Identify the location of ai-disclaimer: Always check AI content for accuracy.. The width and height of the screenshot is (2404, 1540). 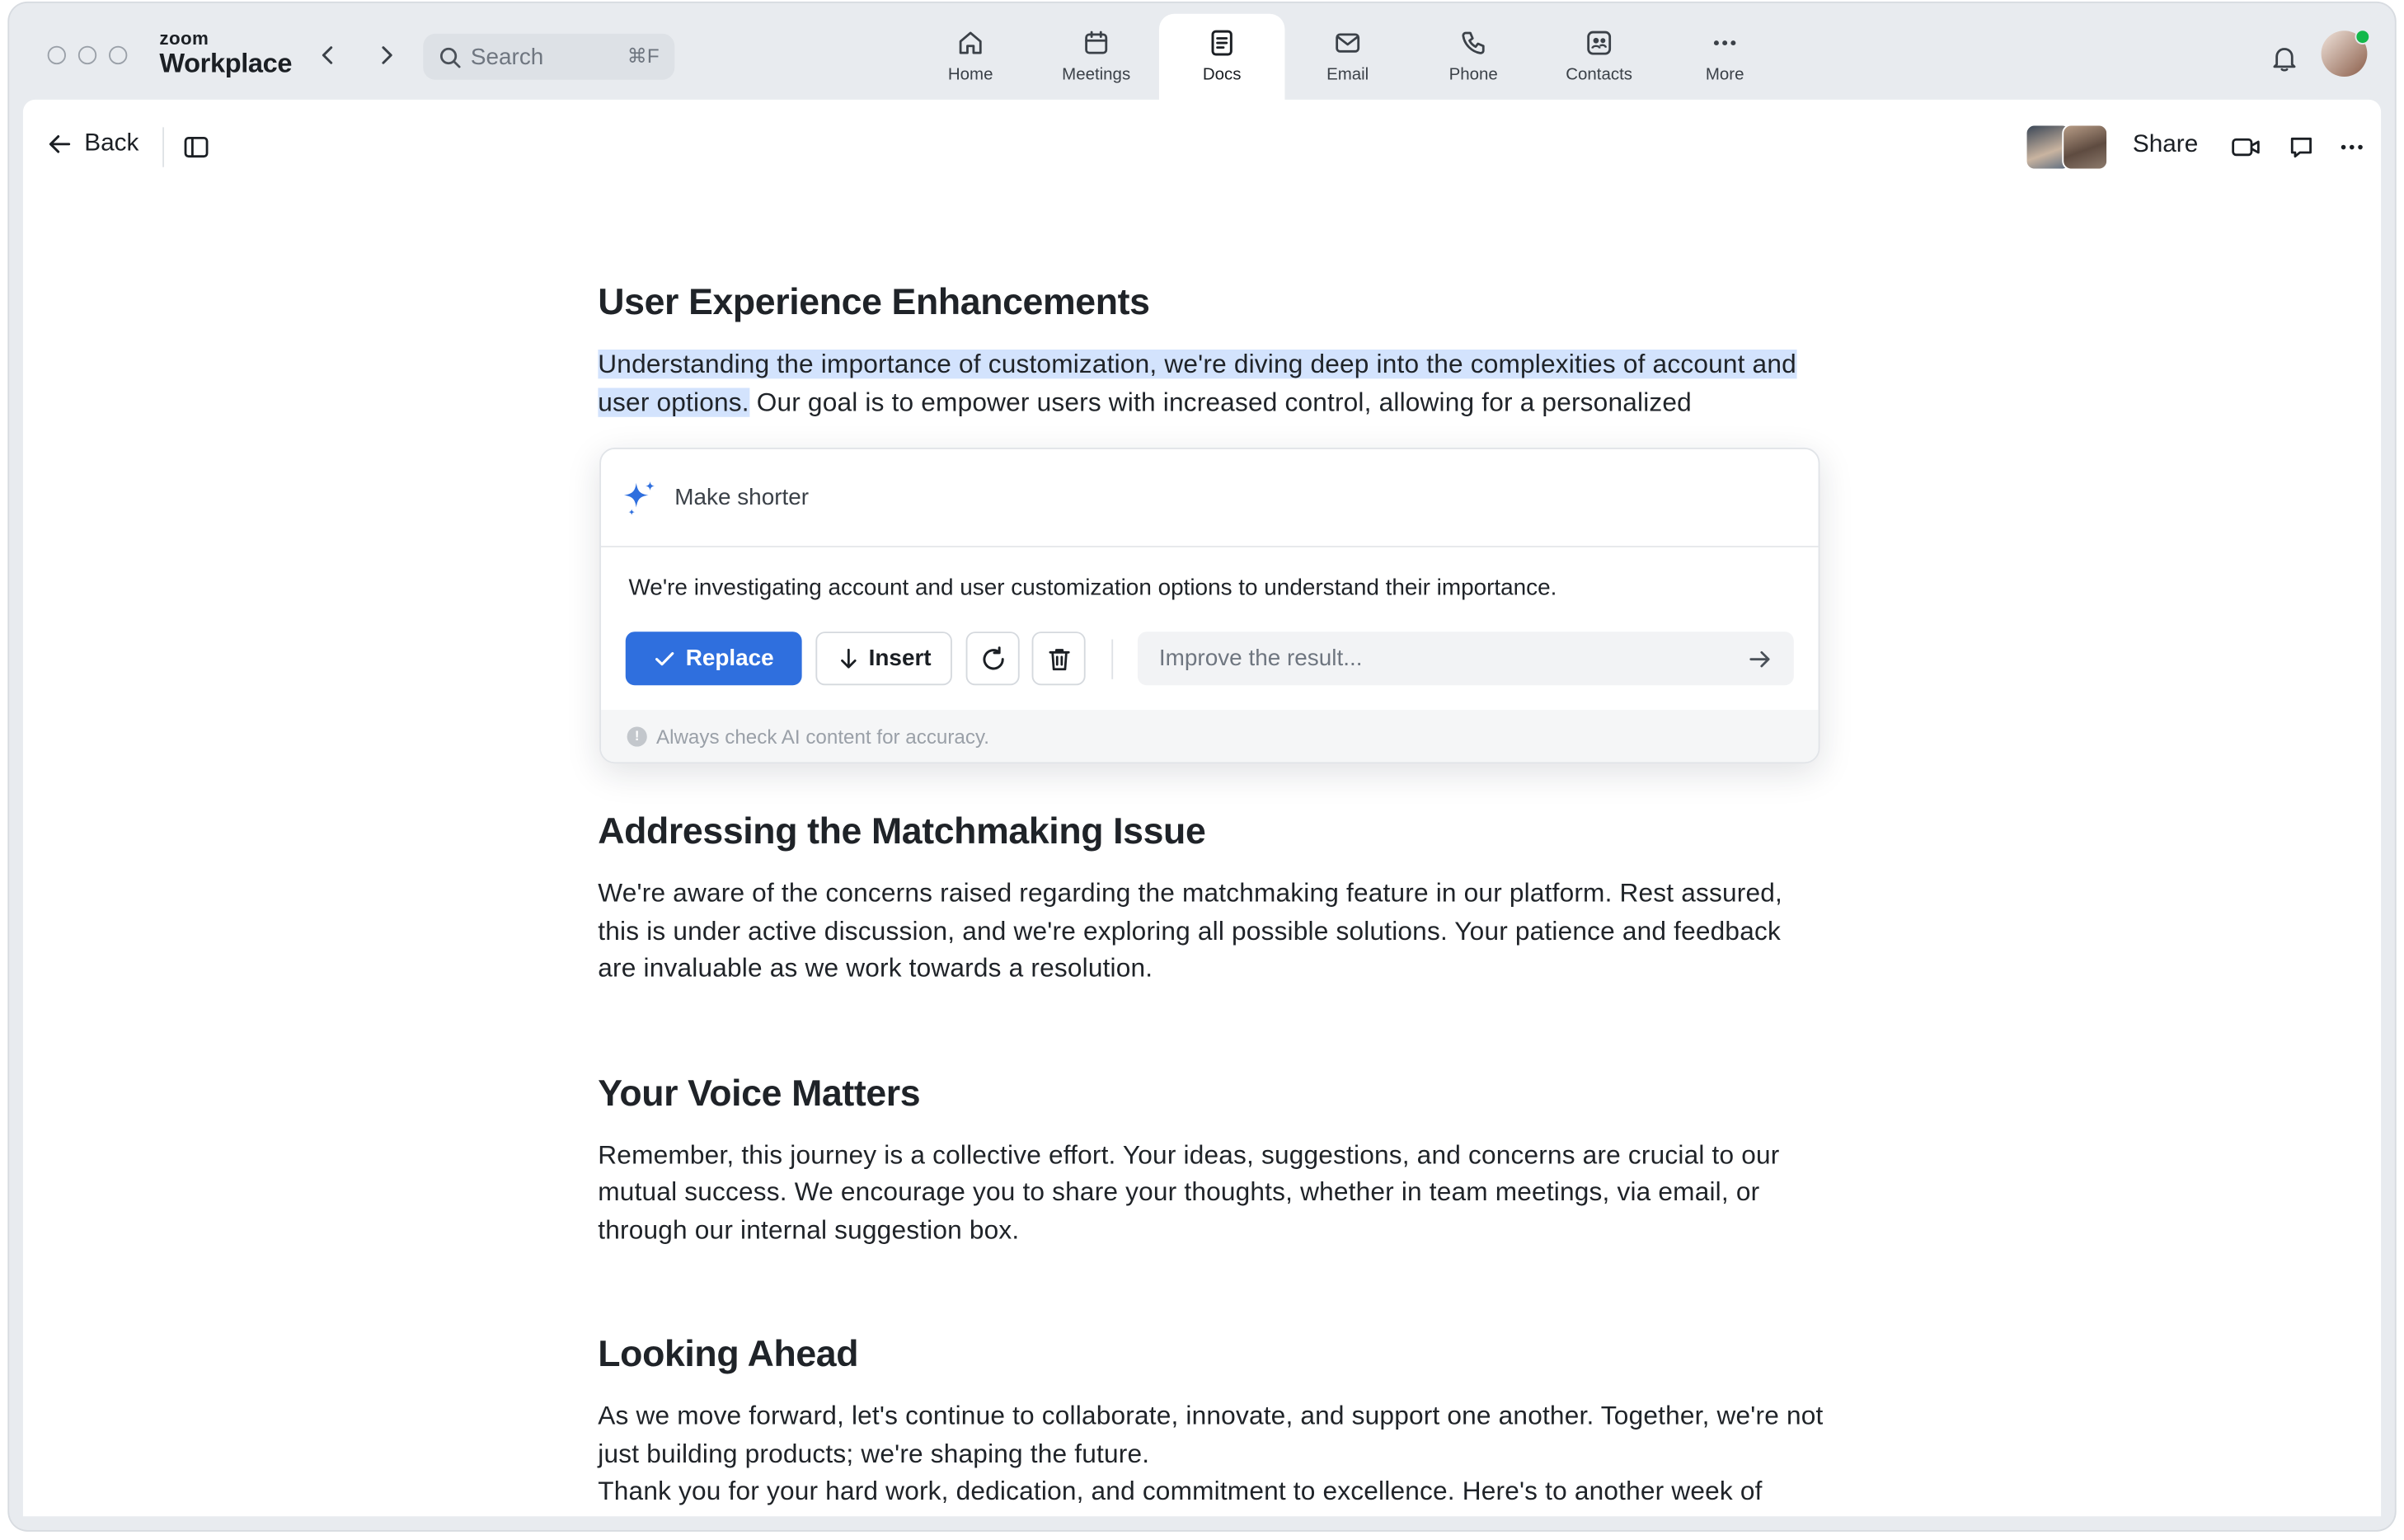
(822, 736).